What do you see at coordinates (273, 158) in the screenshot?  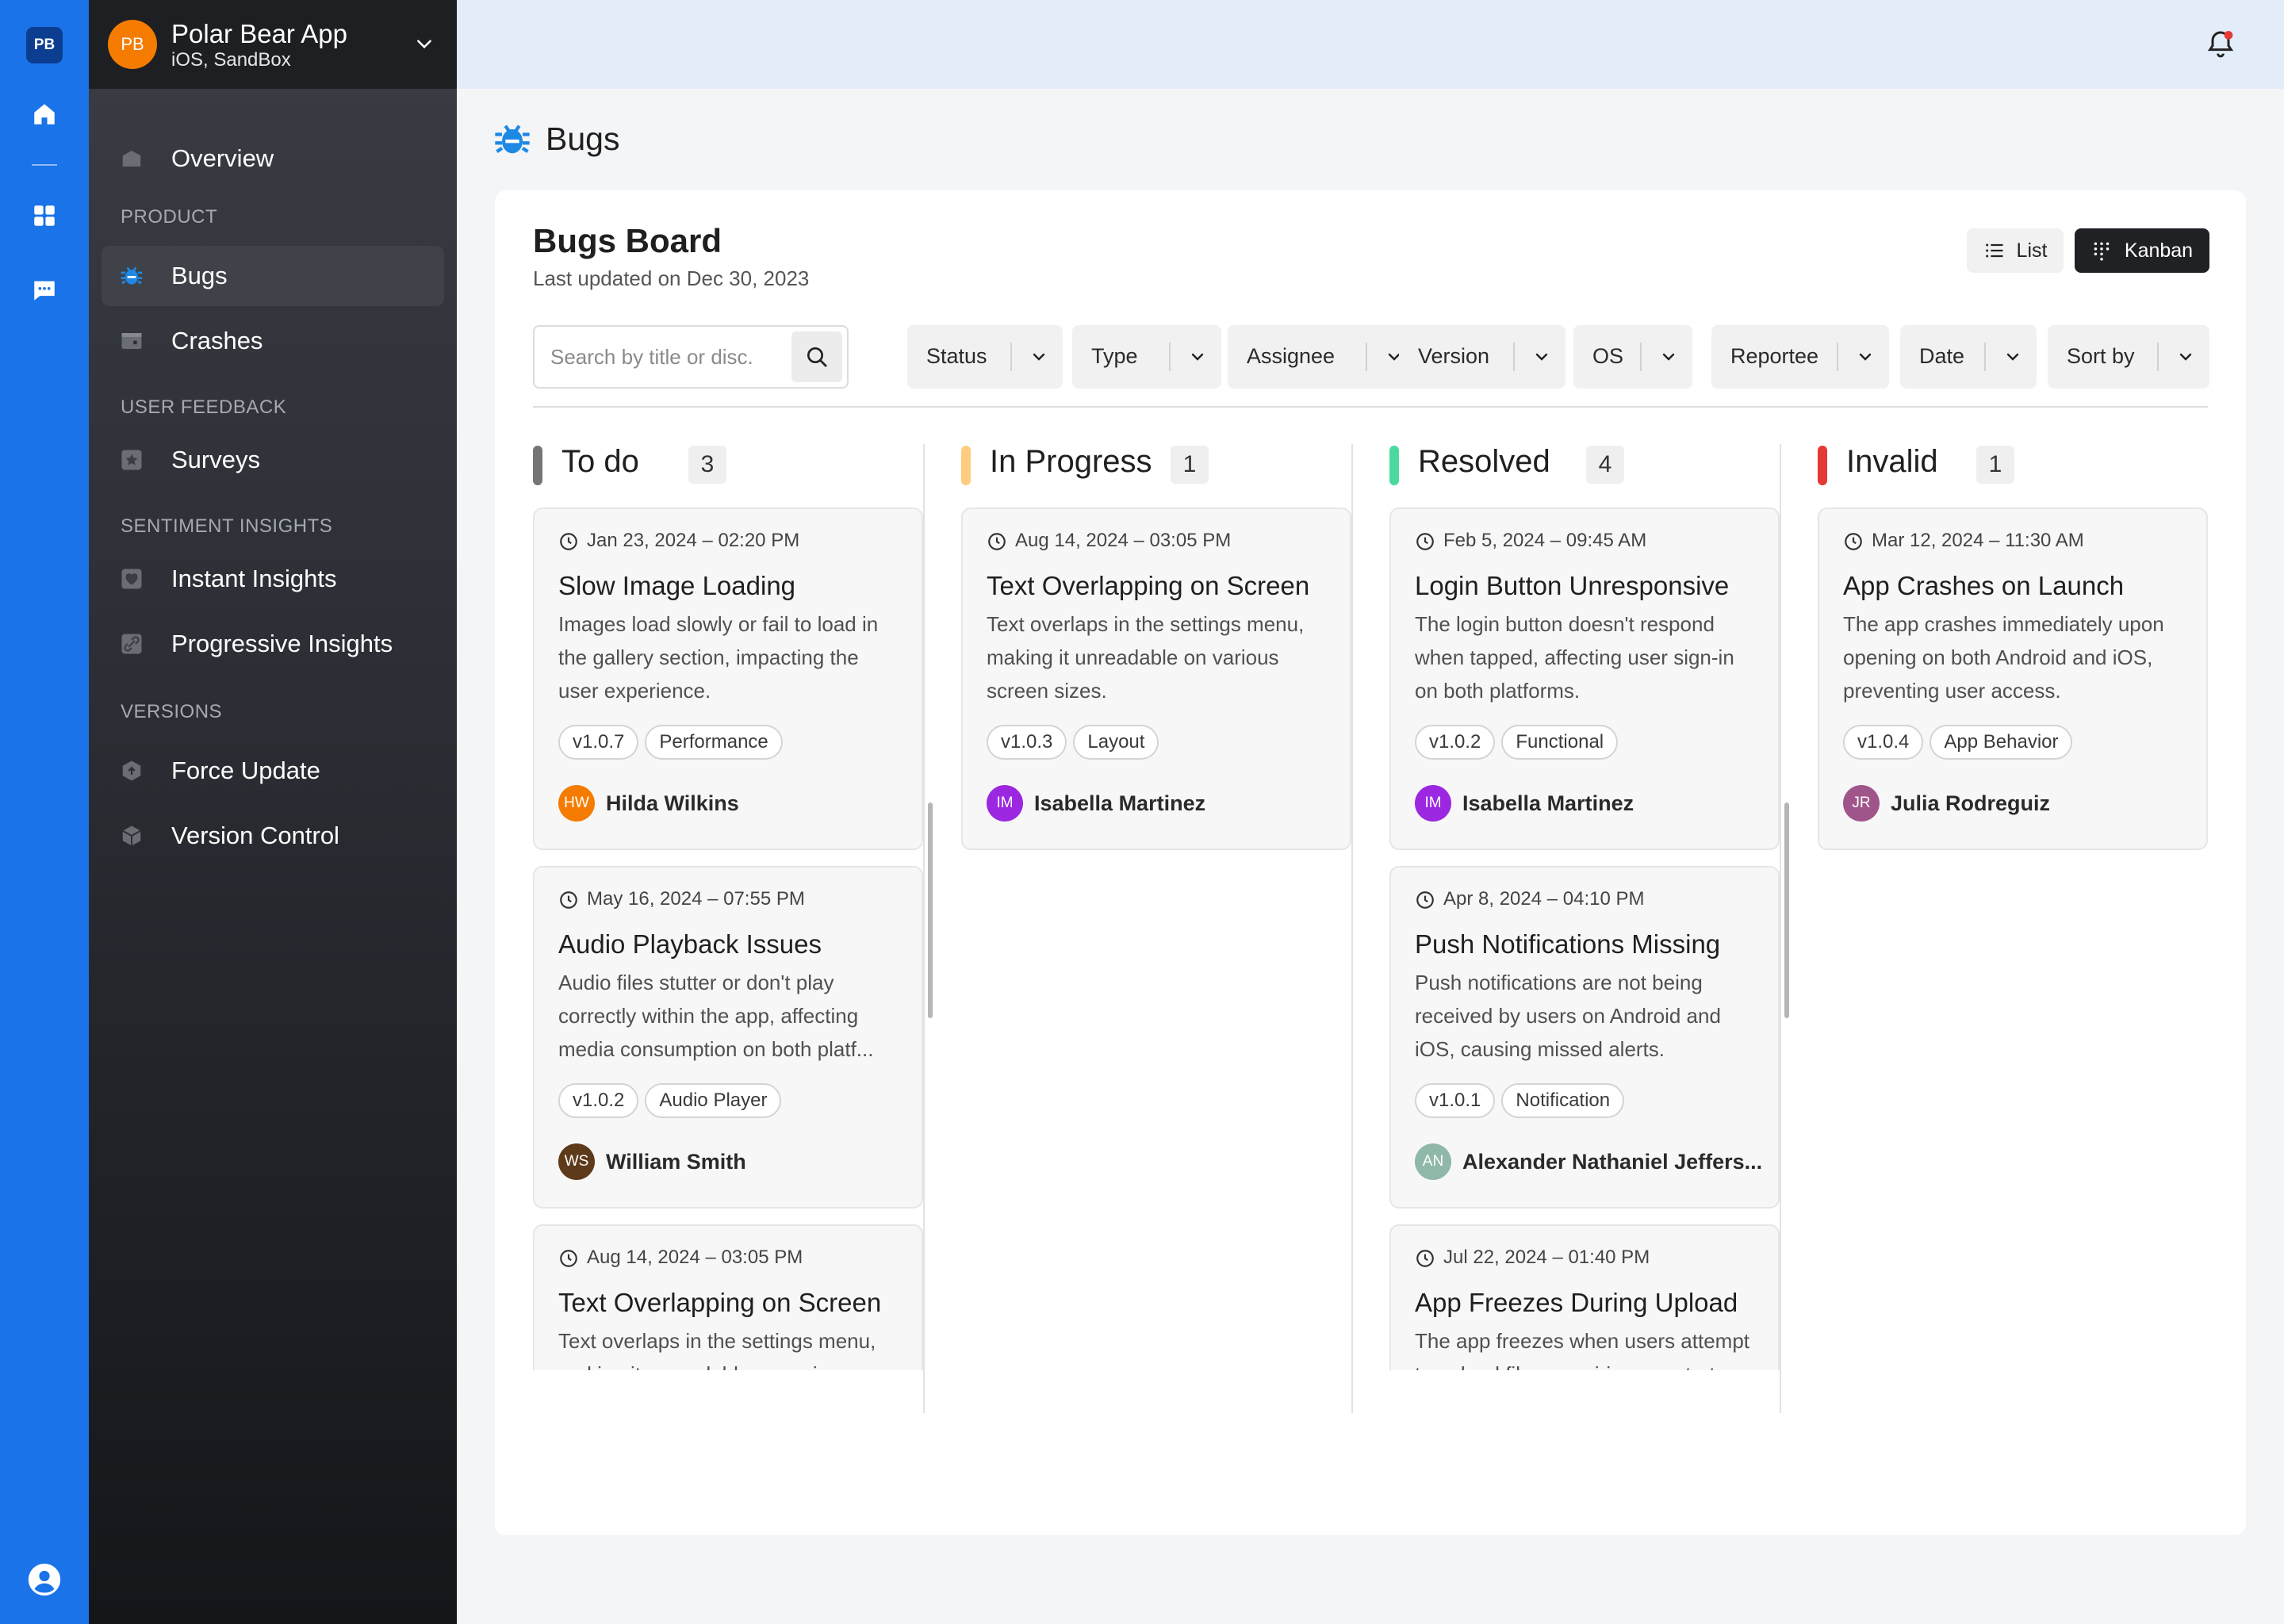 I see `sidebar-item-overview: Overview` at bounding box center [273, 158].